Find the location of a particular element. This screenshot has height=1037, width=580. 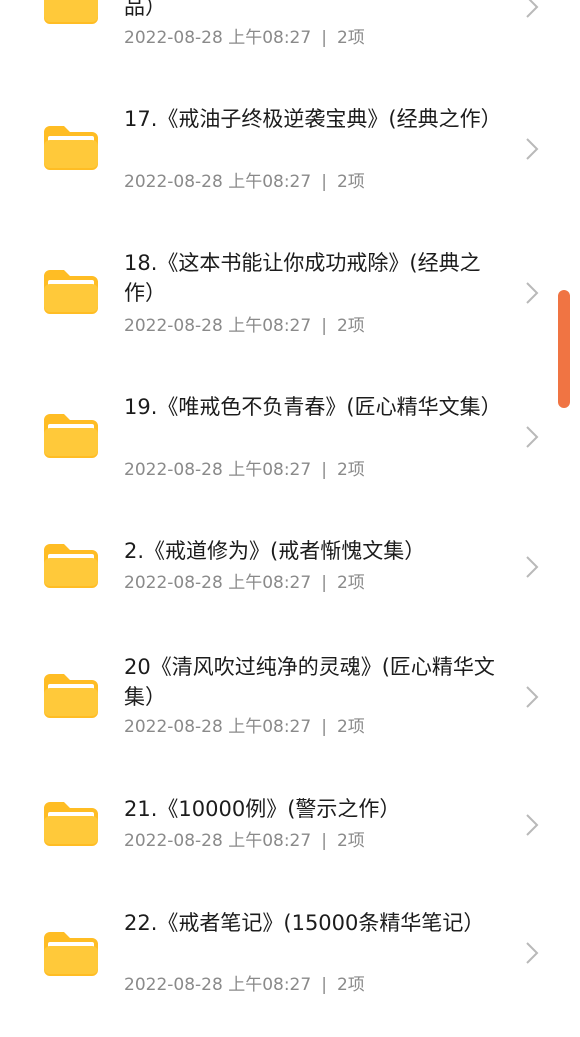

item-title: 2.《戒道修为》(戒者惭愧文集） is located at coordinates (275, 551).